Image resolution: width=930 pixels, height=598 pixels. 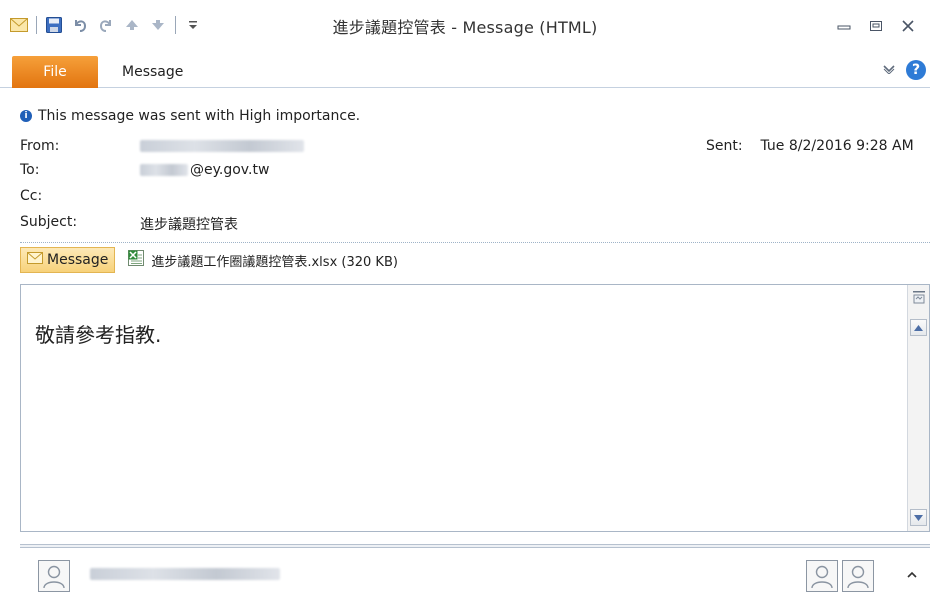 I want to click on attachment-file: 進步議題工作圈議題控管表.xlsx (320 KB), so click(x=262, y=260).